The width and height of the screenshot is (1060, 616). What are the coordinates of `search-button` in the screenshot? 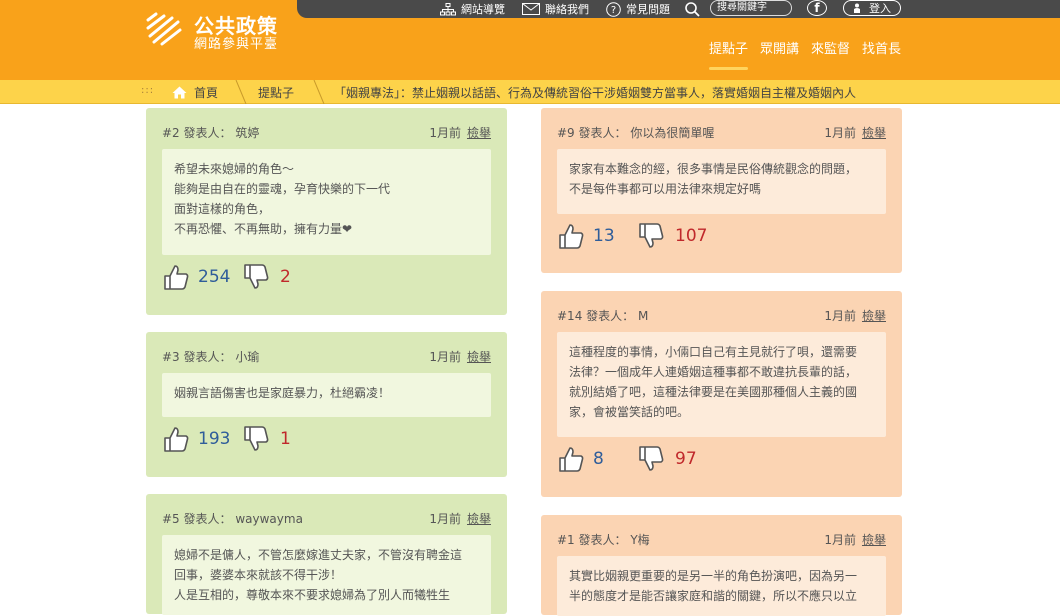 It's located at (692, 9).